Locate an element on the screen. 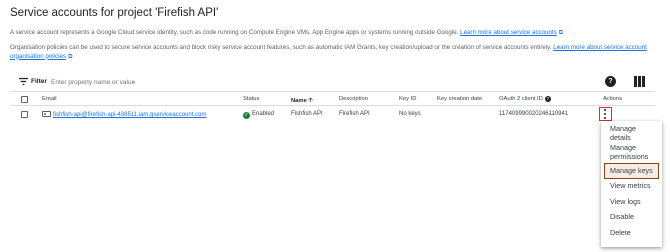 The height and width of the screenshot is (252, 670). column-header-status: Status is located at coordinates (251, 99).